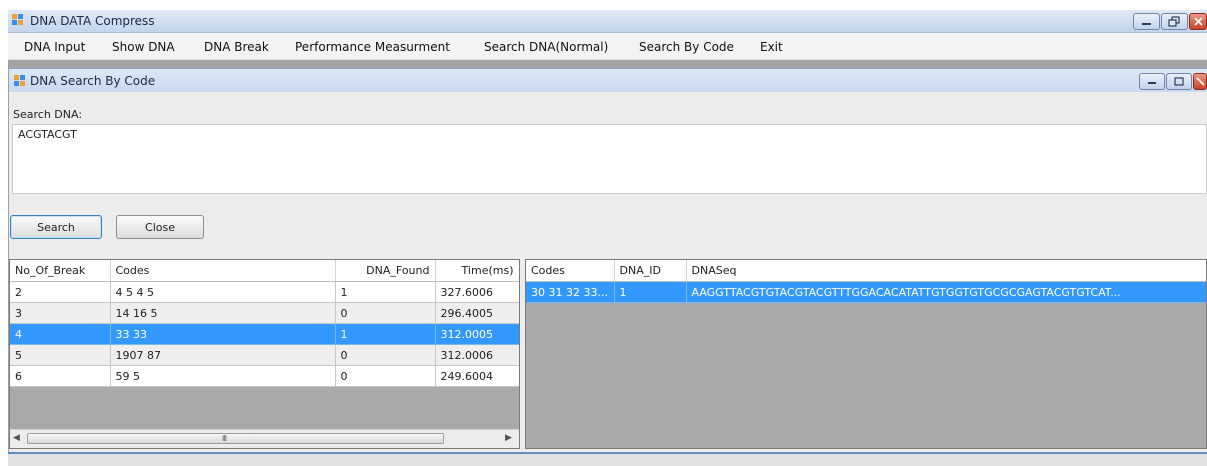  Describe the element at coordinates (223, 313) in the screenshot. I see `cell-codes: 14 16 5` at that location.